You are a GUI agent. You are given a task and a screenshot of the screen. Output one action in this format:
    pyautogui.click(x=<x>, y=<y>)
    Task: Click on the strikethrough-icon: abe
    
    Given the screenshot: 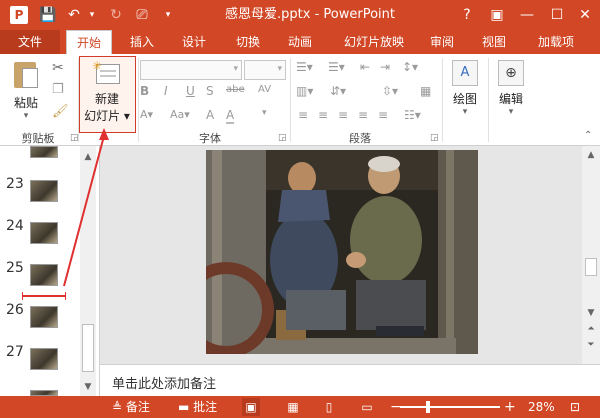 What is the action you would take?
    pyautogui.click(x=235, y=89)
    